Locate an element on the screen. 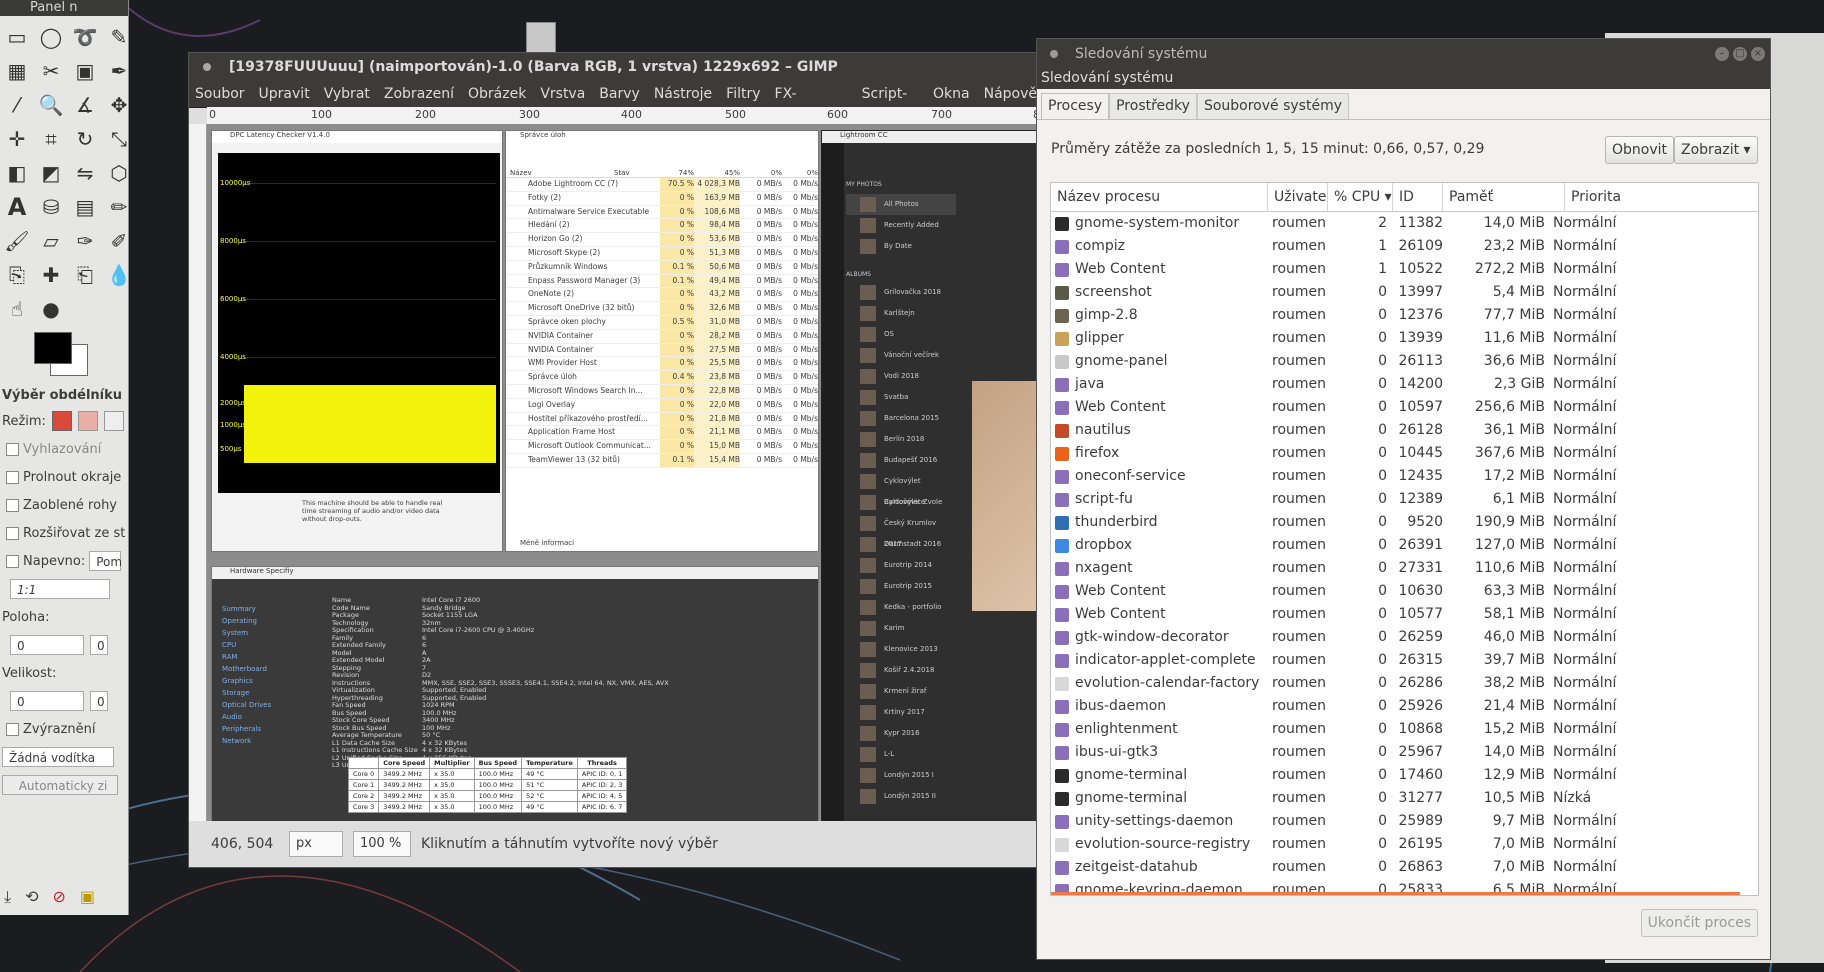 Image resolution: width=1824 pixels, height=972 pixels. color-picker-icon: ⁄ is located at coordinates (17, 105).